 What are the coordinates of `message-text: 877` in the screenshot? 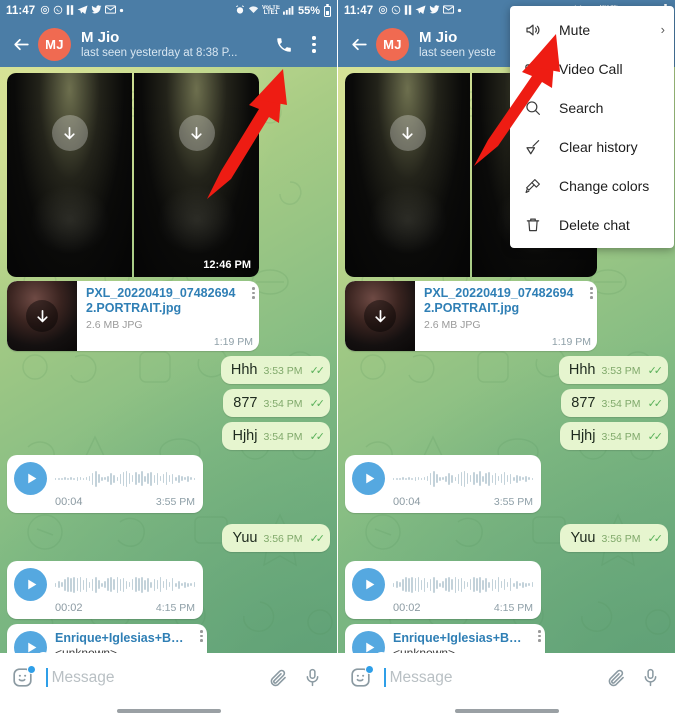 It's located at (245, 403).